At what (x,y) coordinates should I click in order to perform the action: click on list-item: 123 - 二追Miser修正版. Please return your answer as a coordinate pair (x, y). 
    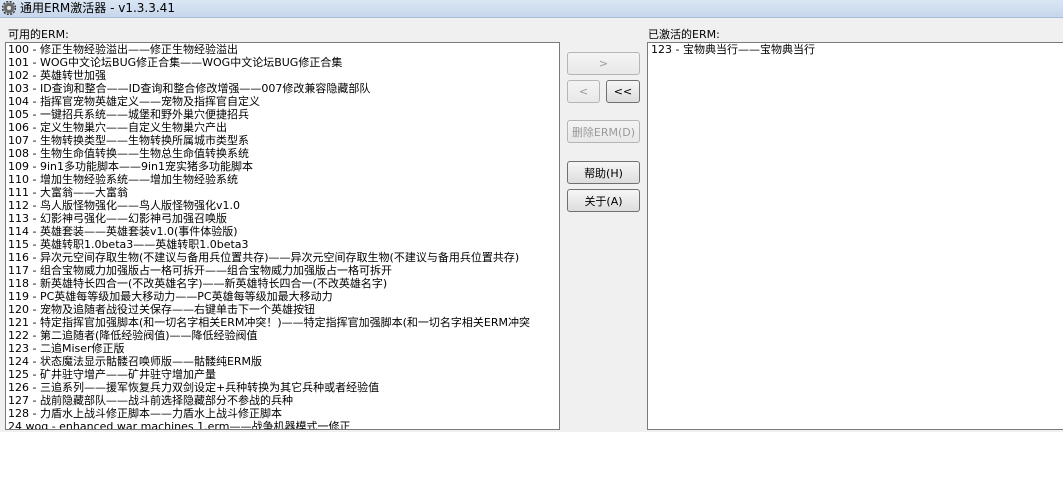
    Looking at the image, I should click on (283, 348).